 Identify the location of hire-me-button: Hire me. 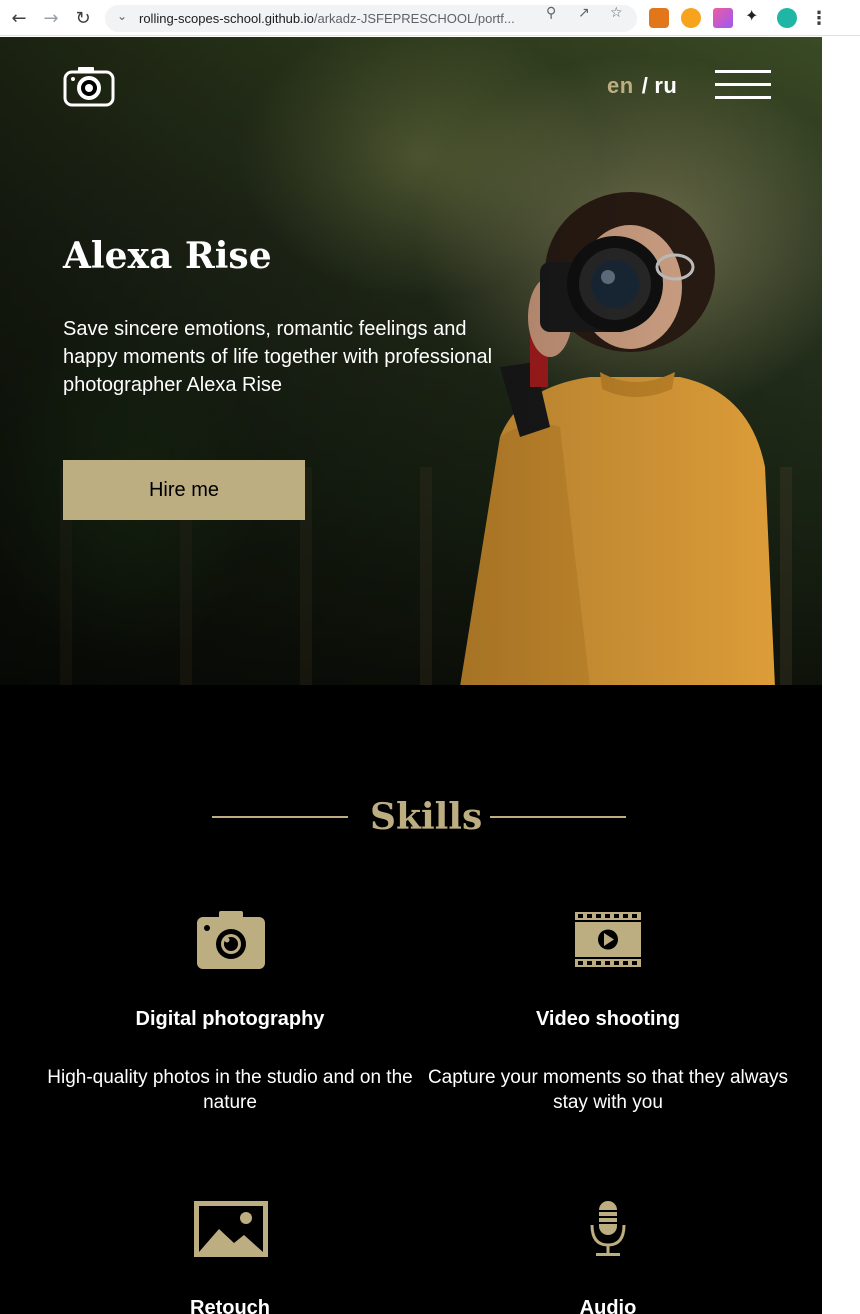
(184, 490).